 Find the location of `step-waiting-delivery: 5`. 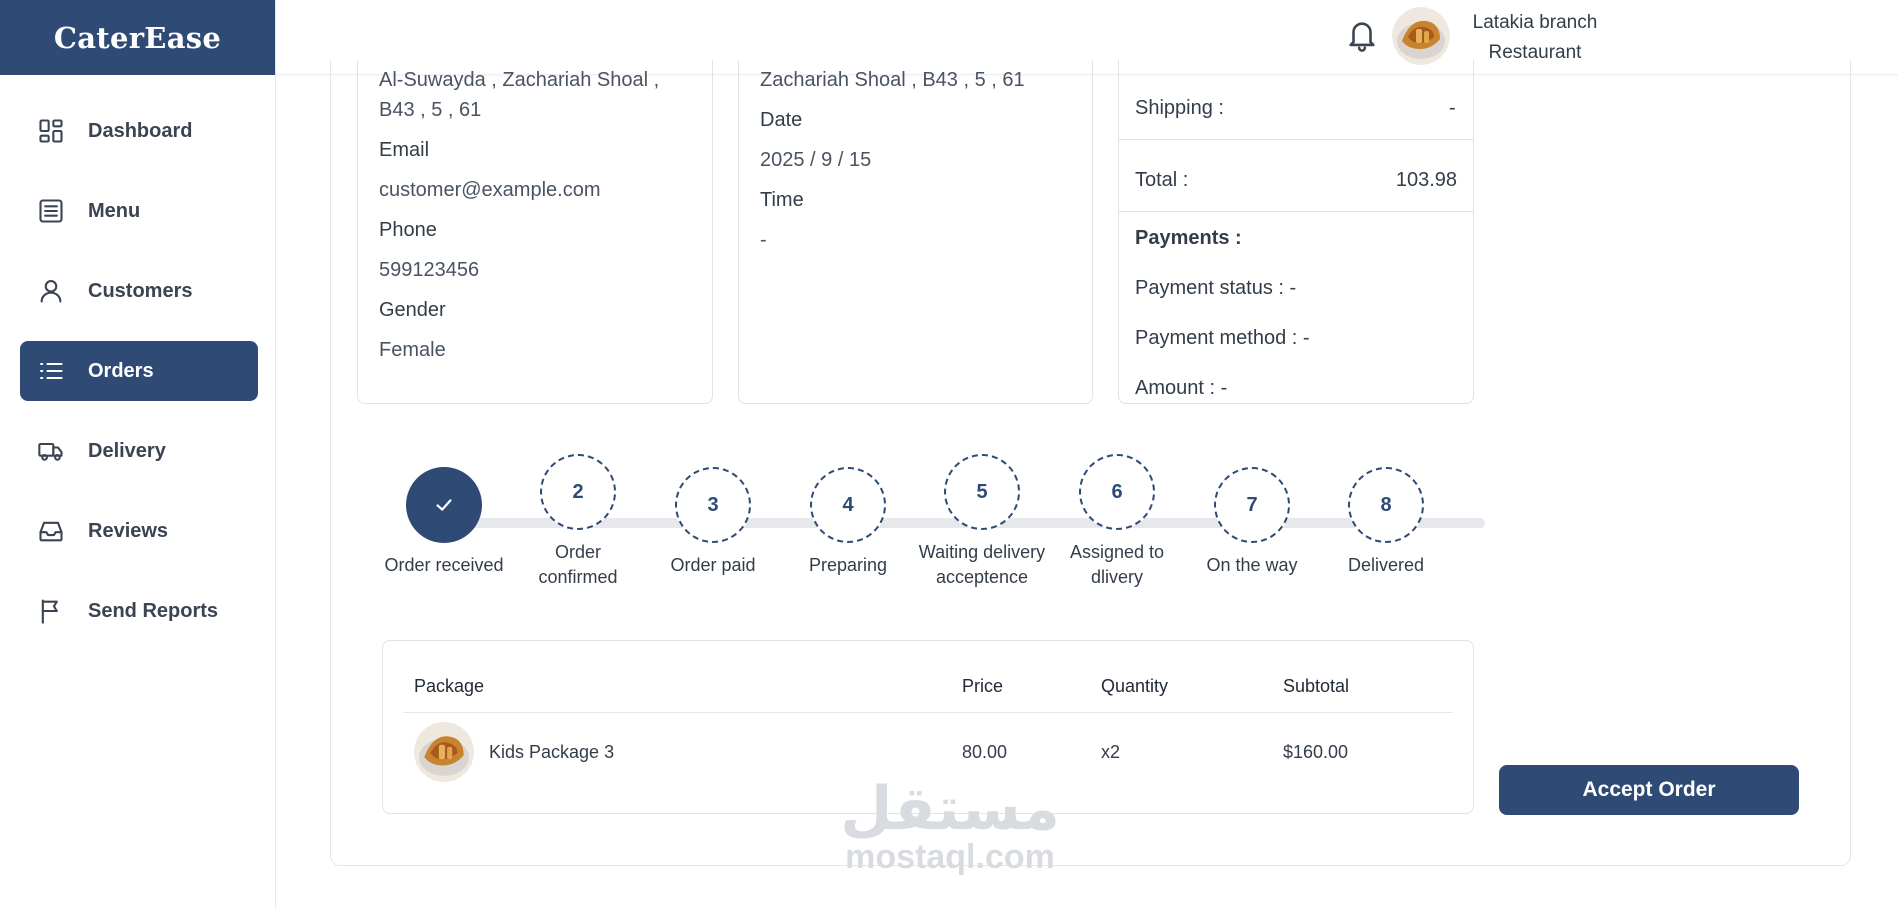

step-waiting-delivery: 5 is located at coordinates (982, 492).